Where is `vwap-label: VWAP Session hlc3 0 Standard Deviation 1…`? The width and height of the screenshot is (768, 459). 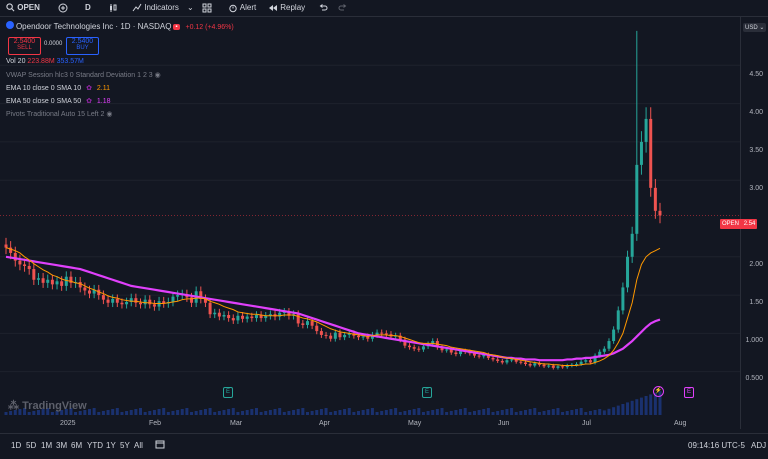 vwap-label: VWAP Session hlc3 0 Standard Deviation 1… is located at coordinates (79, 75).